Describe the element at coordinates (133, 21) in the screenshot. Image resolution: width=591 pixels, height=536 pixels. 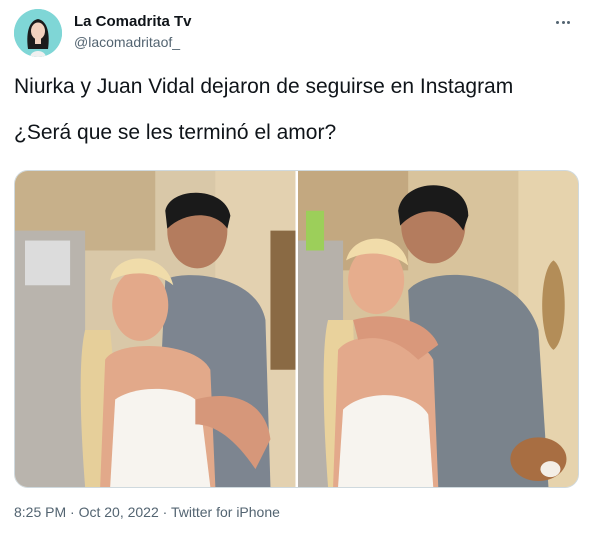
I see `author-display-name: La Comadrita Tv` at that location.